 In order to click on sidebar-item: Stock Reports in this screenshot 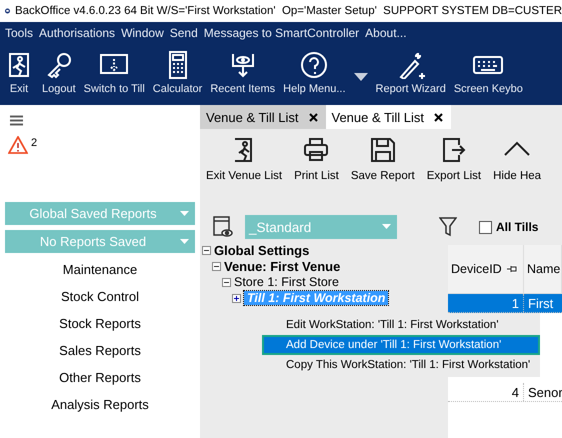, I will do `click(100, 323)`.